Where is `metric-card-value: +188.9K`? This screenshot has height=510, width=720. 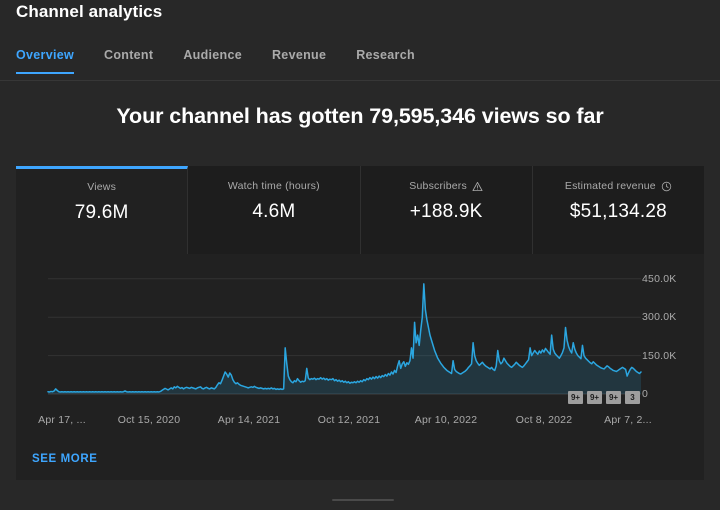
metric-card-value: +188.9K is located at coordinates (446, 211).